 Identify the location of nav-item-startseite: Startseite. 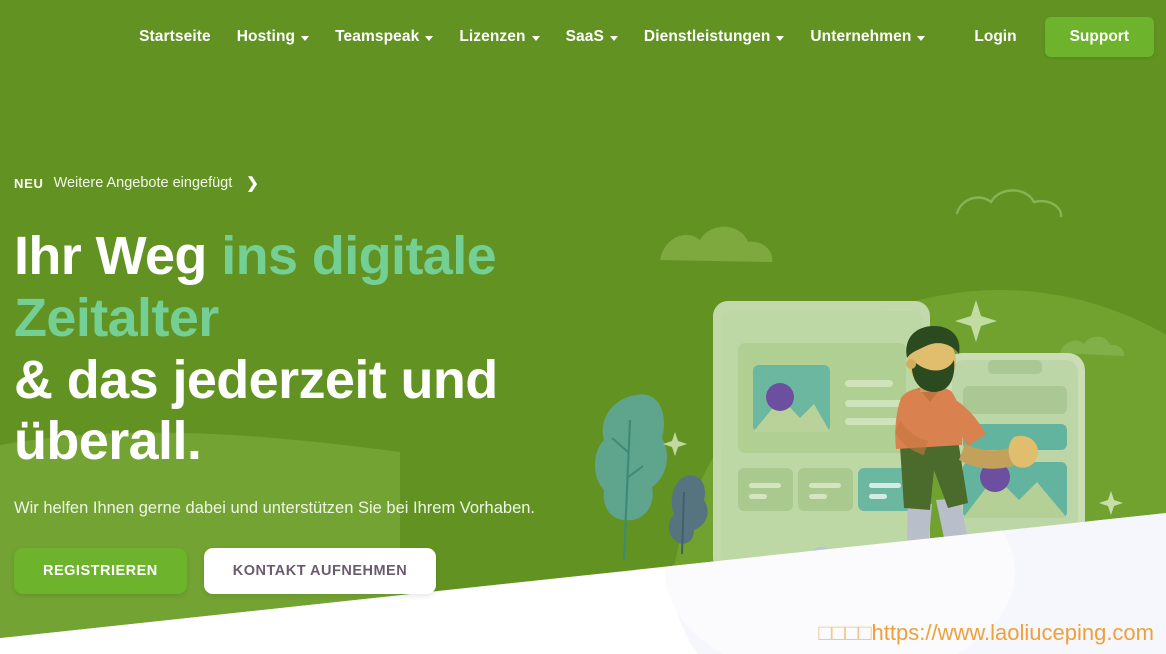
(175, 37).